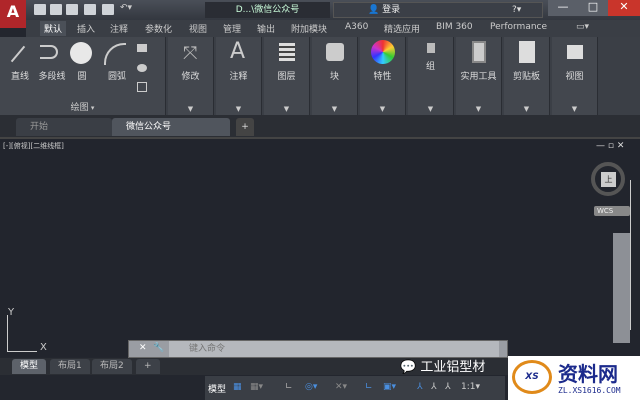 The width and height of the screenshot is (640, 400). What do you see at coordinates (237, 387) in the screenshot?
I see `grid-icon: ▦` at bounding box center [237, 387].